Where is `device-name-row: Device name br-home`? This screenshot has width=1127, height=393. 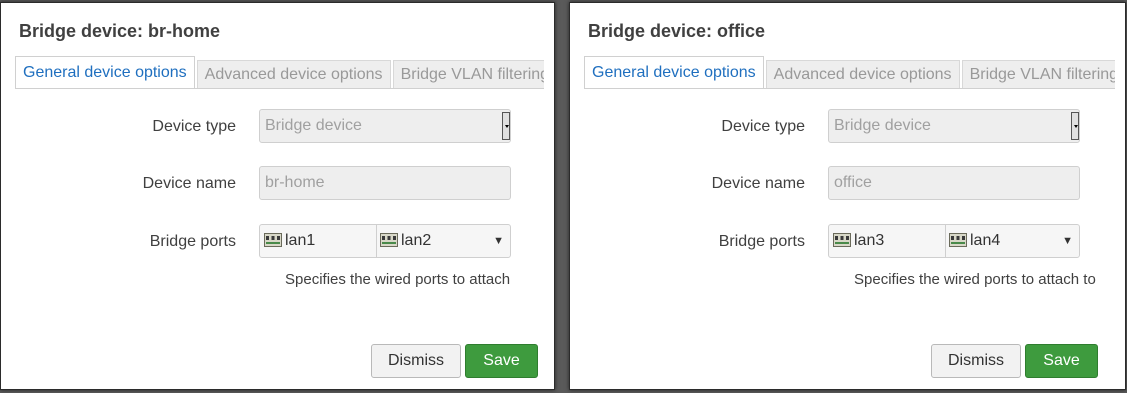 device-name-row: Device name br-home is located at coordinates (277, 184).